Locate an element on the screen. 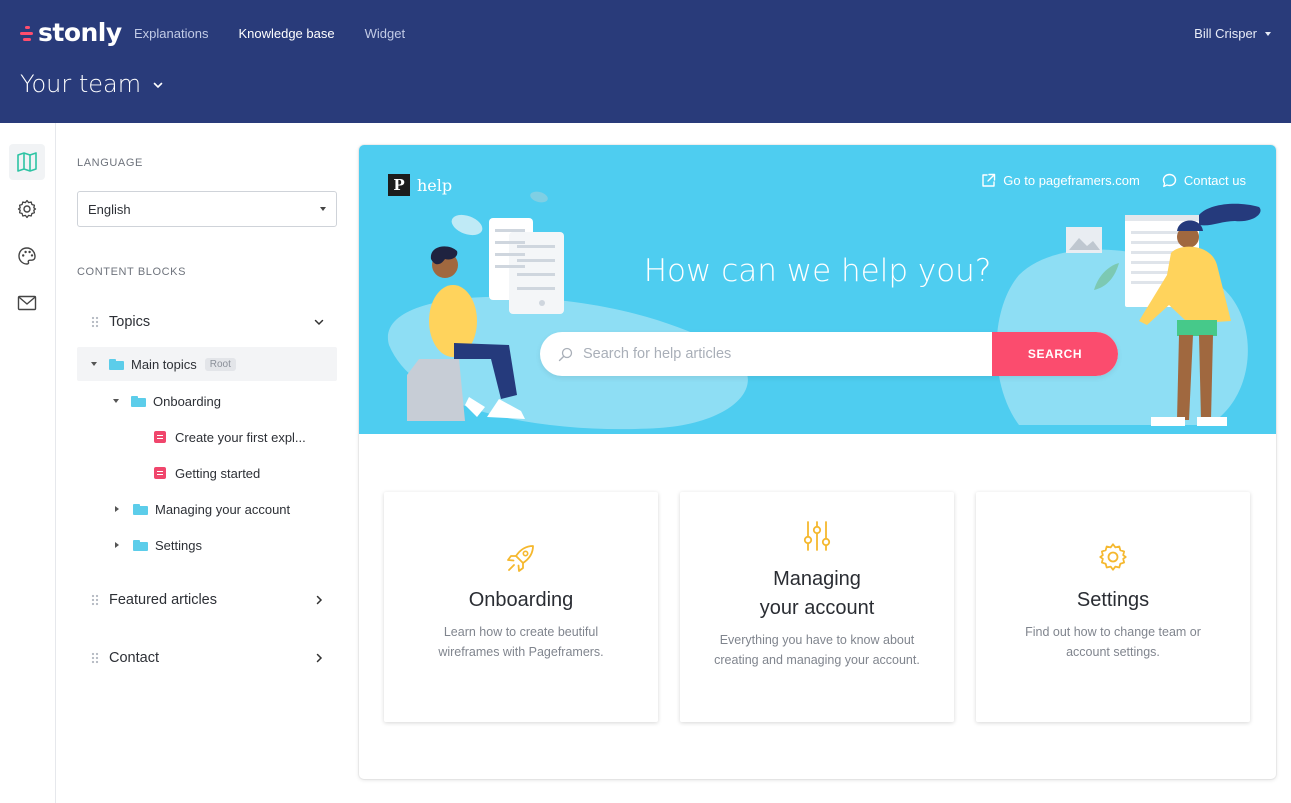 The image size is (1291, 803). nav-knowledge-base: Knowledge base is located at coordinates (286, 33).